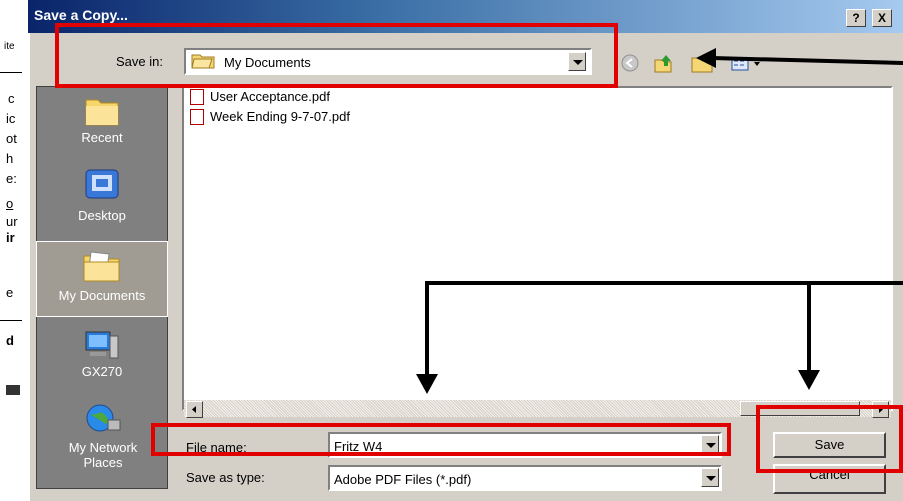 This screenshot has width=903, height=501. I want to click on arrow-split, so click(659, 337).